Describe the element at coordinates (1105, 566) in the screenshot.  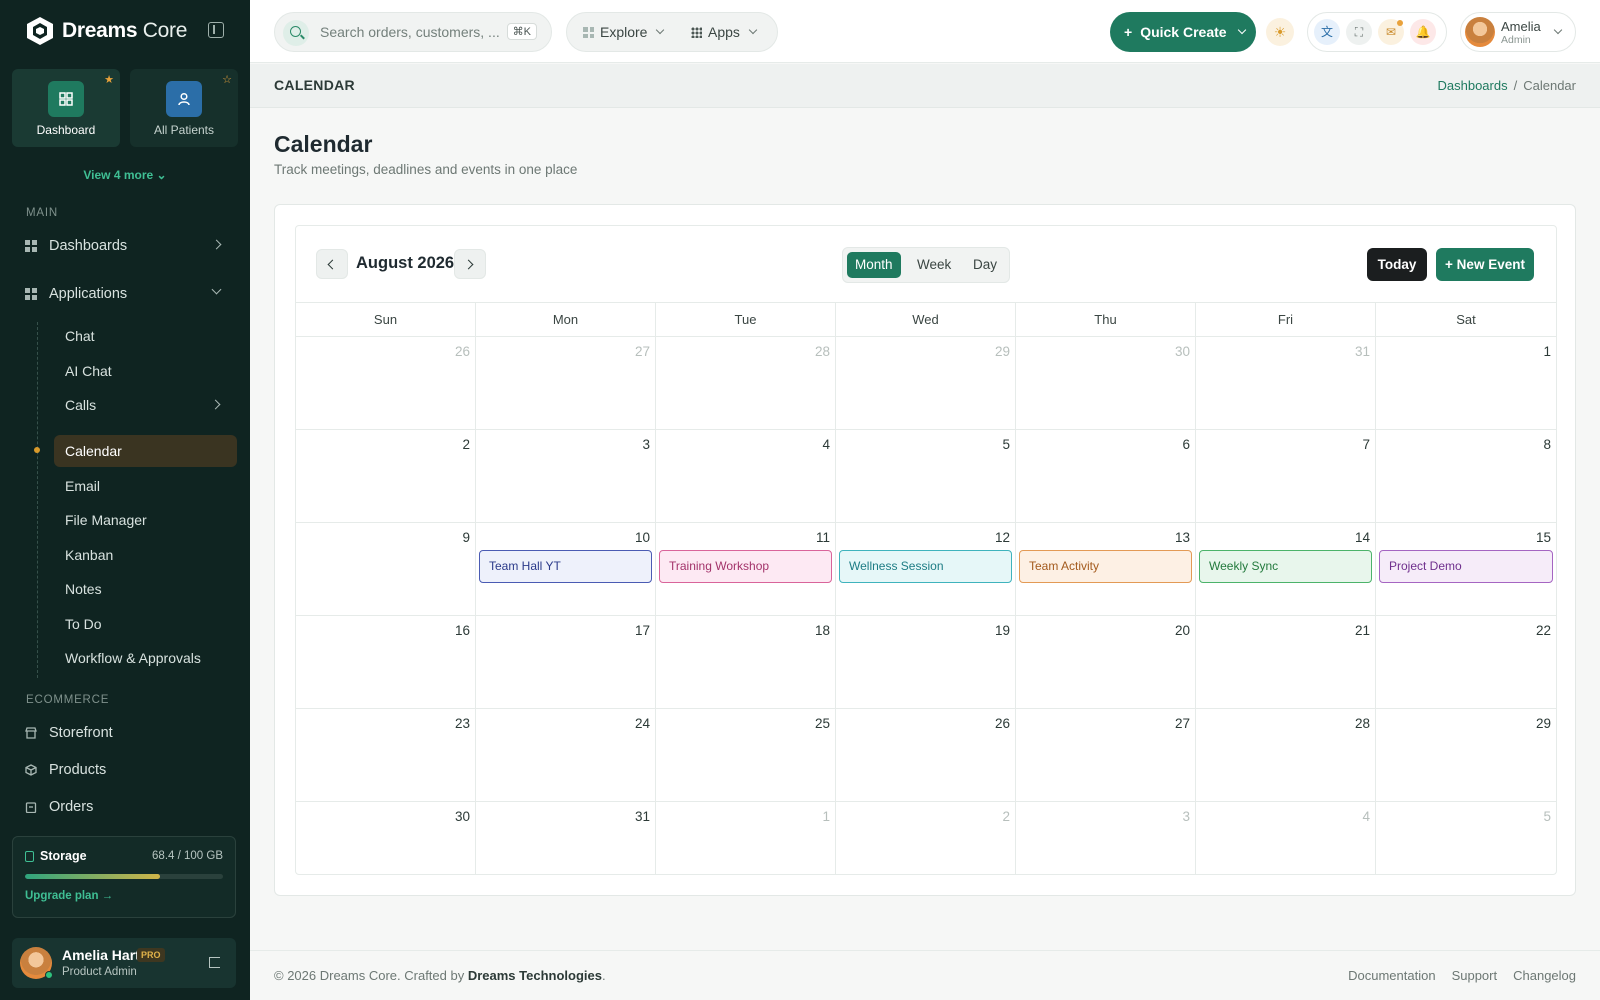
I see `calendar-event: Team Activity` at that location.